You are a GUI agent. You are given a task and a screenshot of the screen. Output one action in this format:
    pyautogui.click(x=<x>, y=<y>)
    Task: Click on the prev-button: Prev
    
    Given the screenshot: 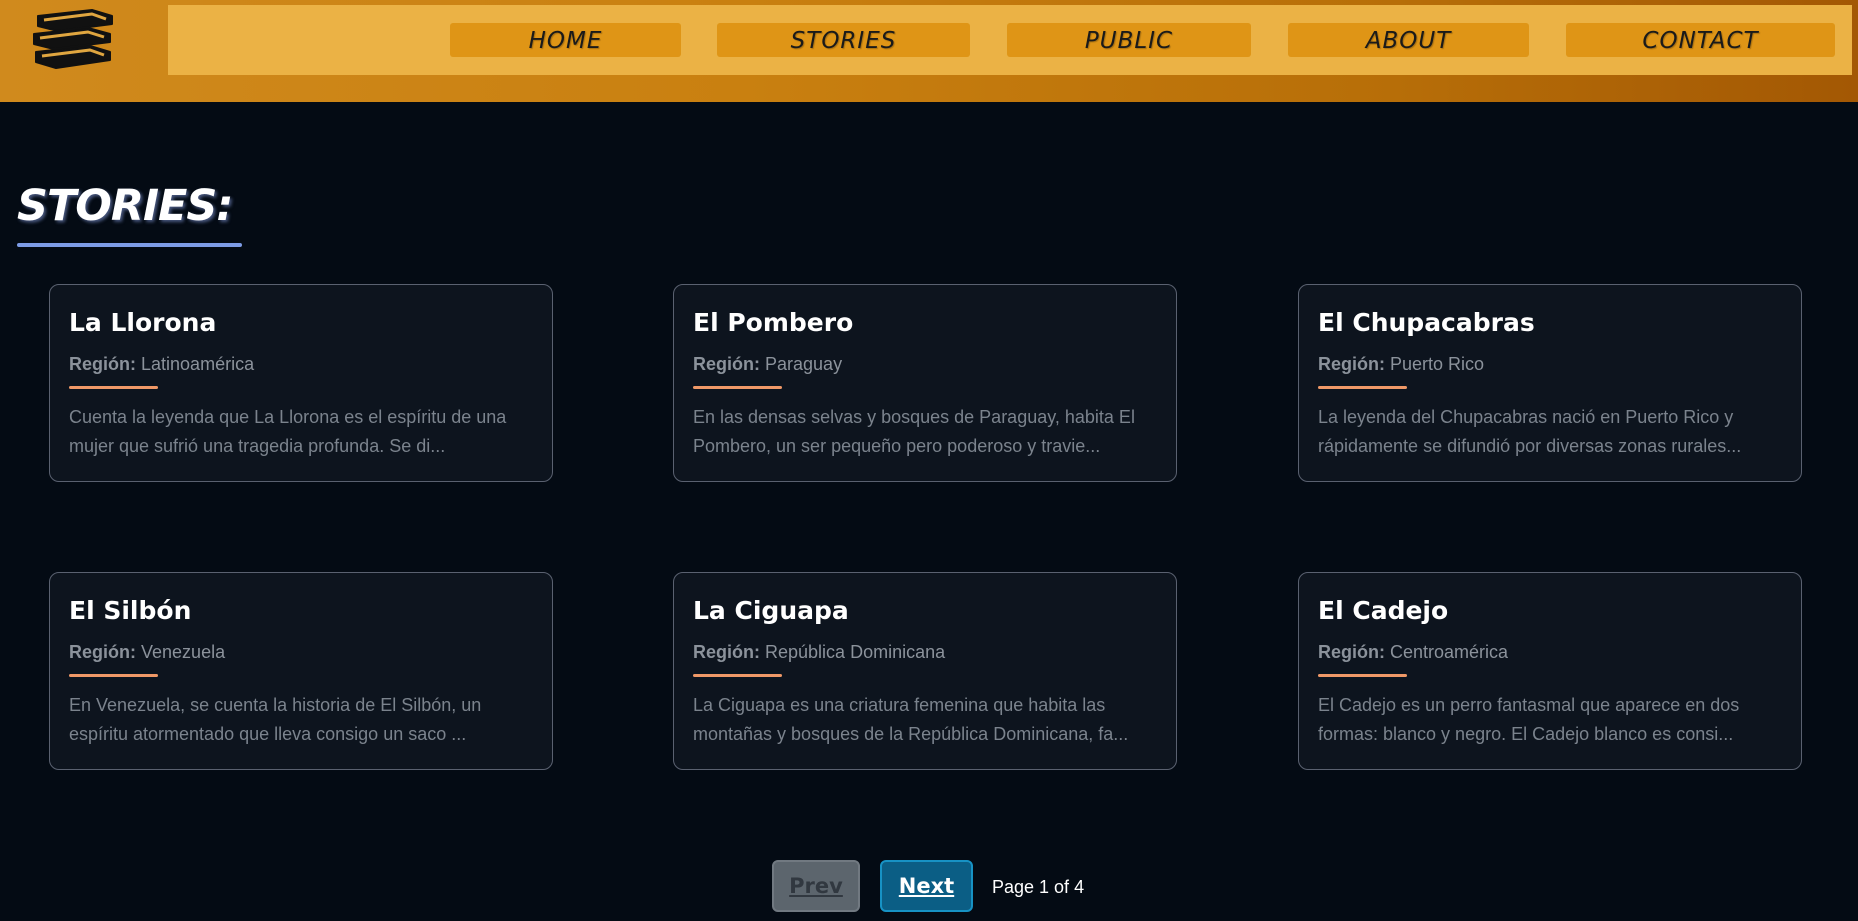 What is the action you would take?
    pyautogui.click(x=816, y=886)
    